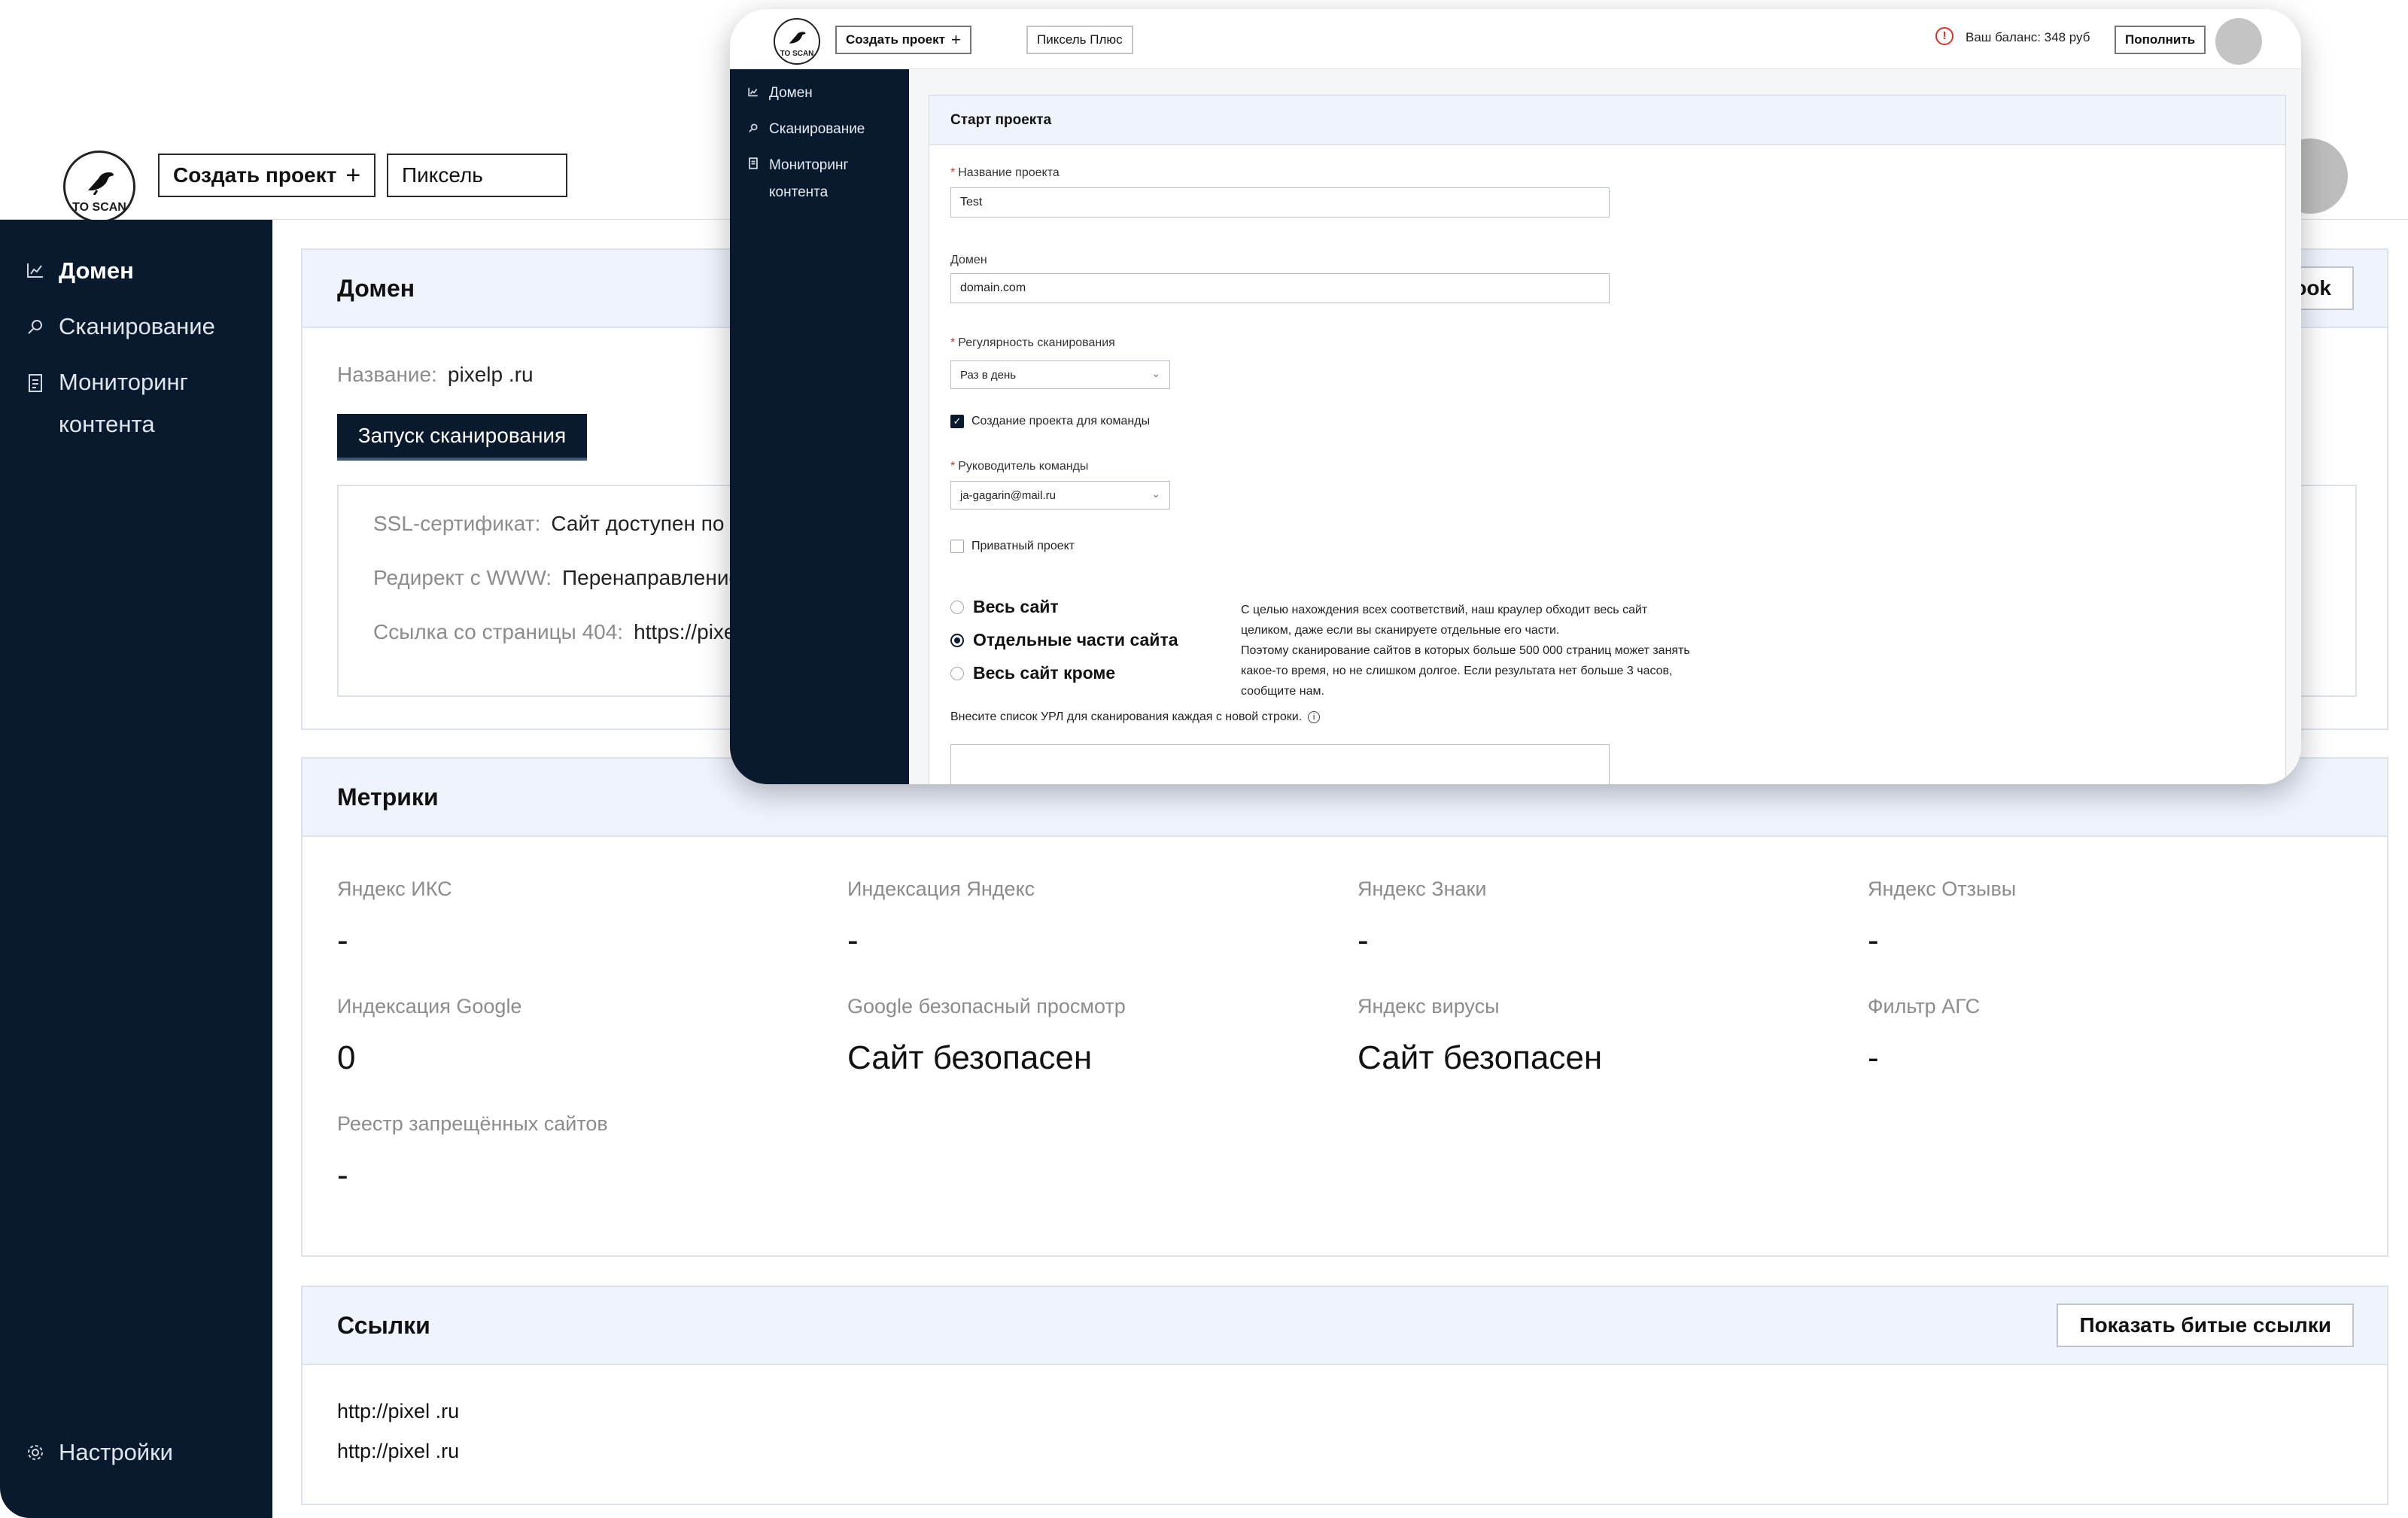  I want to click on team-leader-label: * Руководитель команды, so click(1019, 466).